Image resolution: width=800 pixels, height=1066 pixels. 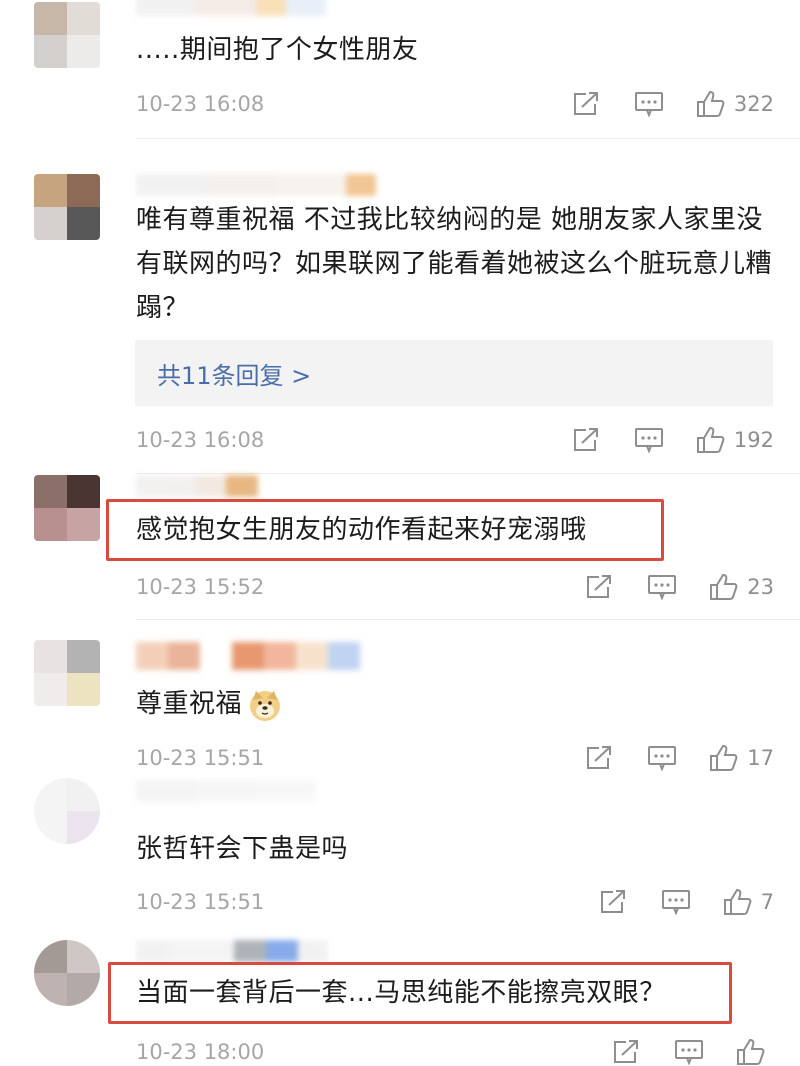 I want to click on like-button: 322, so click(x=735, y=104).